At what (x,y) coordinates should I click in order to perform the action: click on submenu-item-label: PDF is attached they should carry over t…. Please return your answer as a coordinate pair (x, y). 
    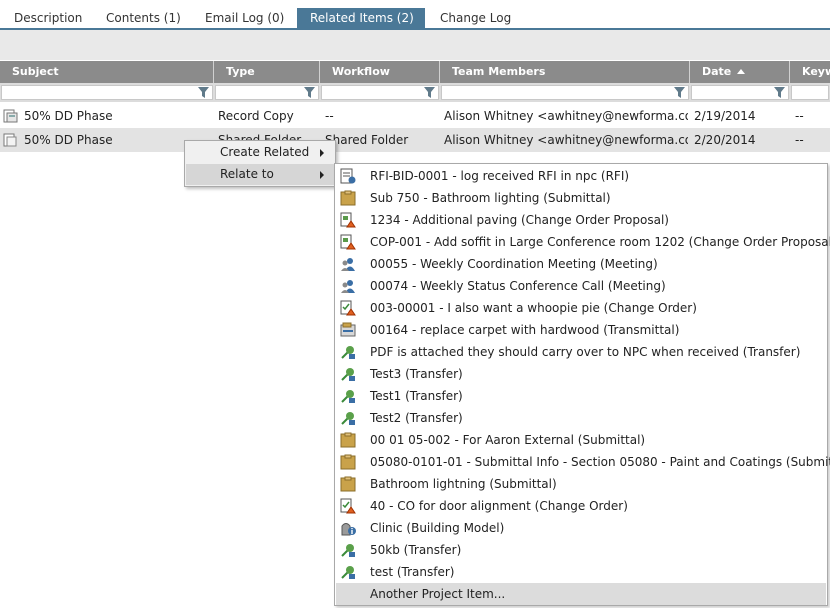
    Looking at the image, I should click on (585, 352).